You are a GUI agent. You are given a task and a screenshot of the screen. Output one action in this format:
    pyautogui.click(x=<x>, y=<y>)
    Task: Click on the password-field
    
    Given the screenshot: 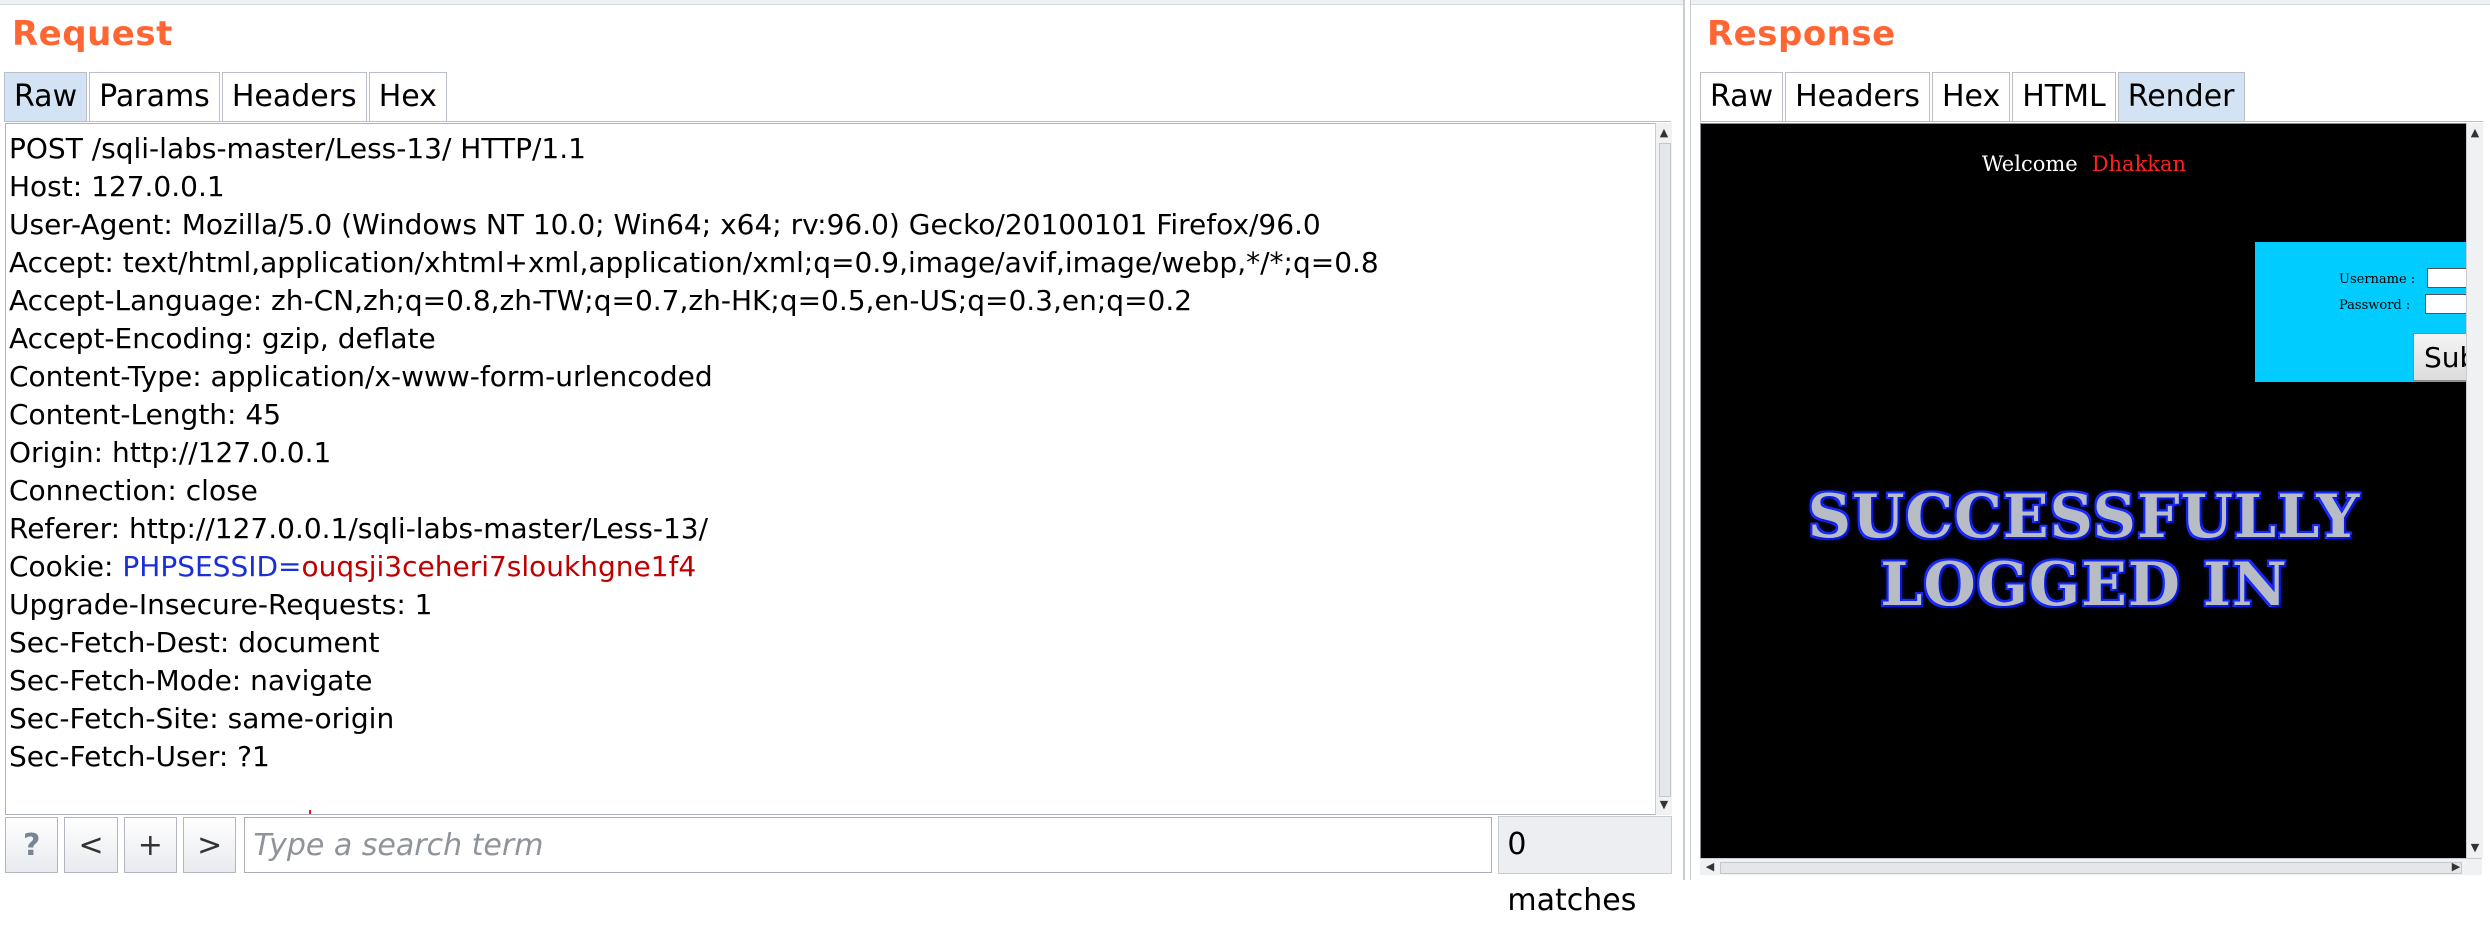 What is the action you would take?
    pyautogui.click(x=2446, y=304)
    